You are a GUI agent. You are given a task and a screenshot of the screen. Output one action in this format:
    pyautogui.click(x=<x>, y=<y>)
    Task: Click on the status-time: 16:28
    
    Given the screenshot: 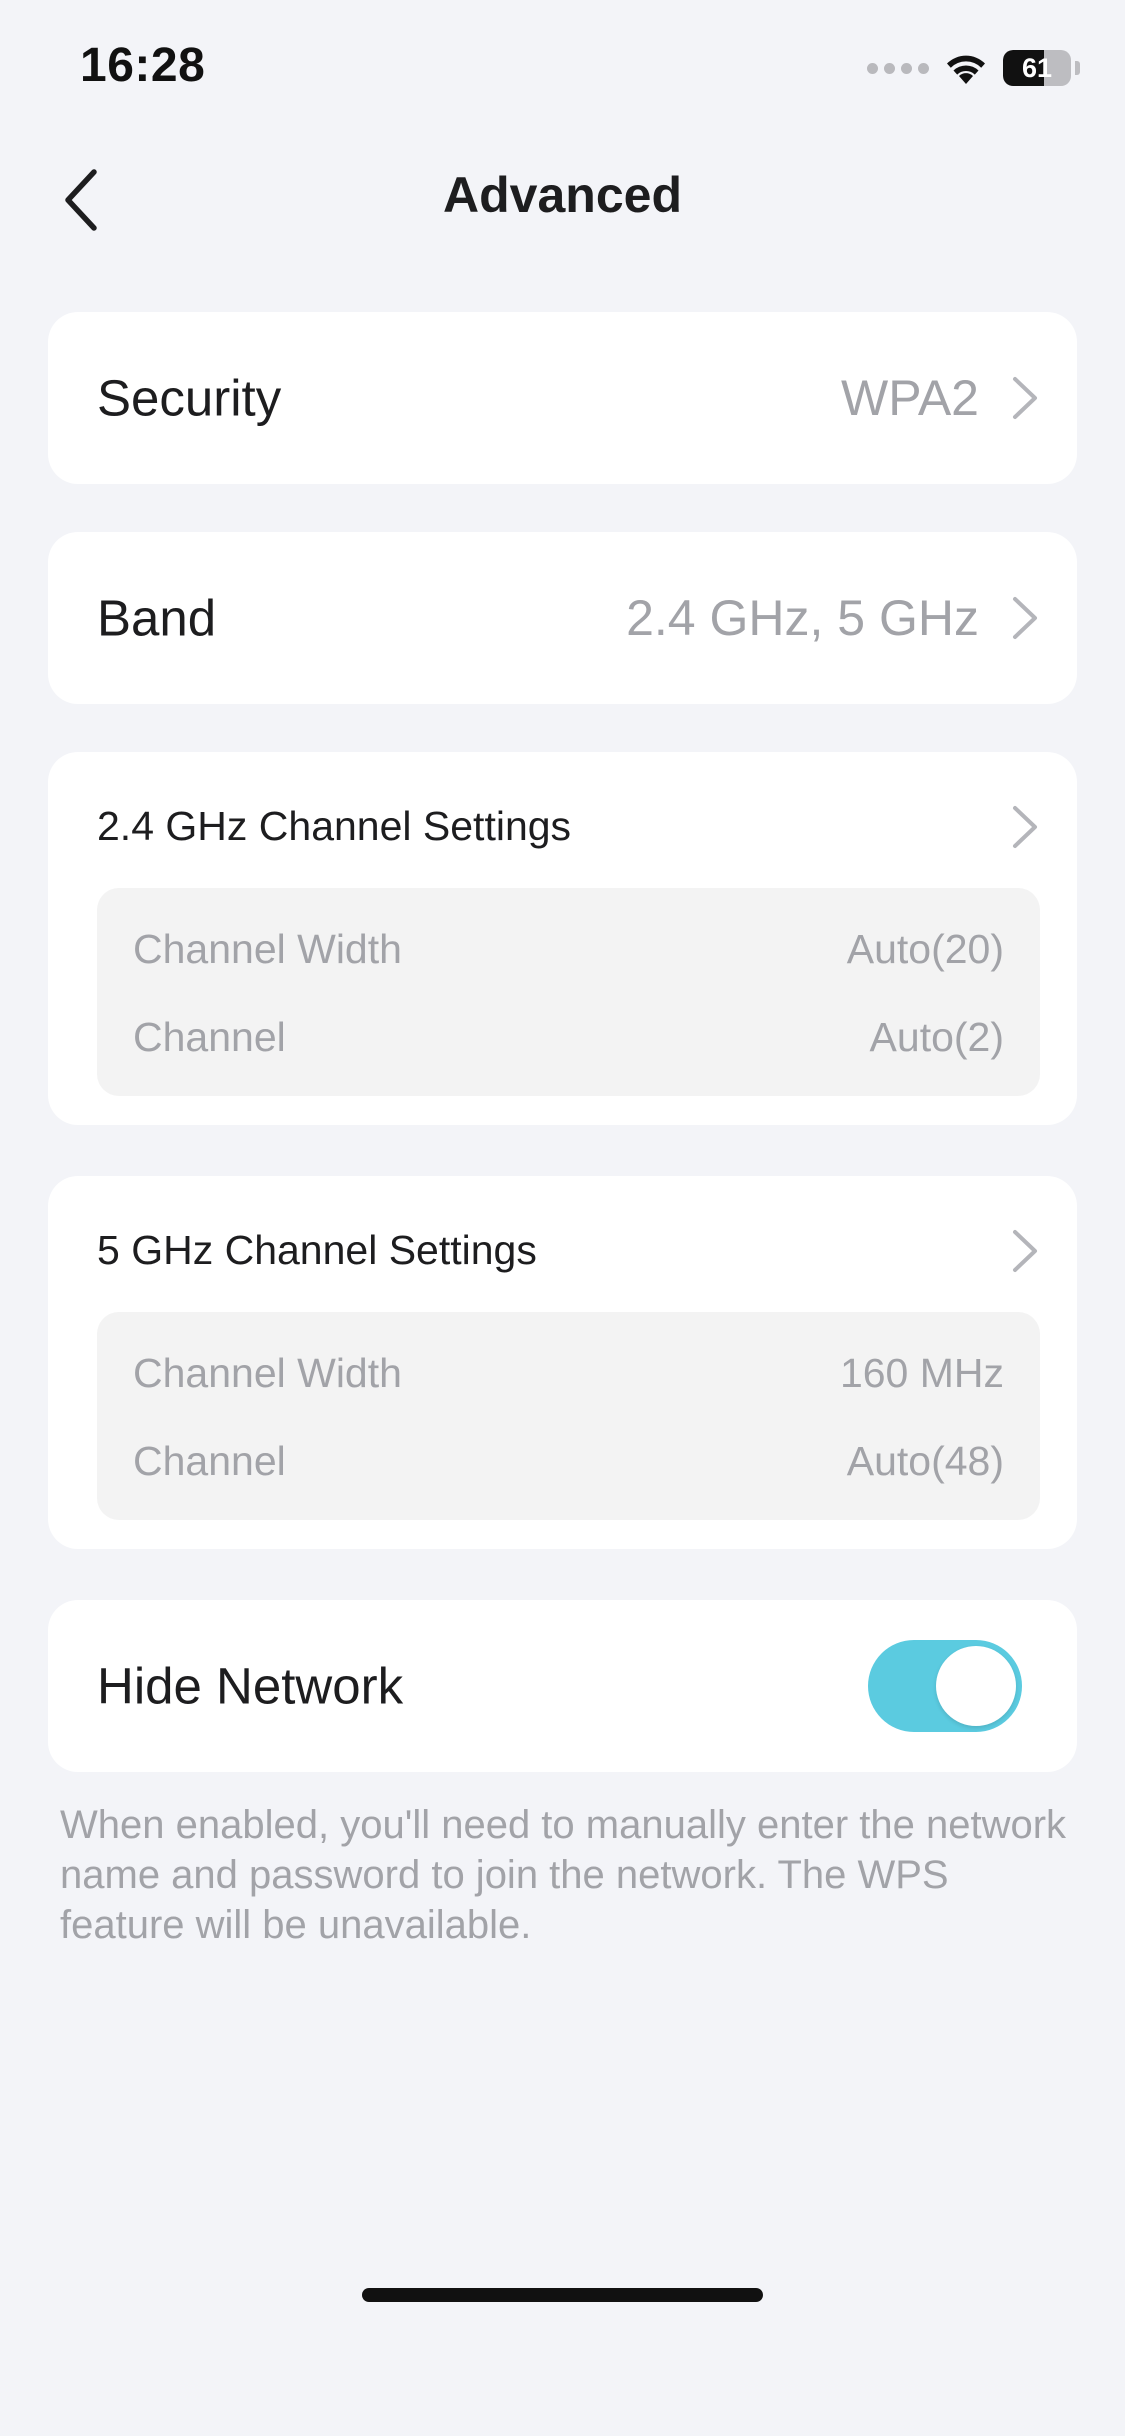 What is the action you would take?
    pyautogui.click(x=143, y=65)
    